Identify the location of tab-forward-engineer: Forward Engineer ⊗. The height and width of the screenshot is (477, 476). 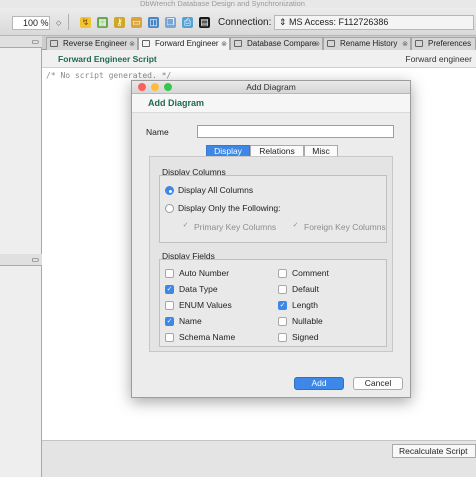
(184, 44).